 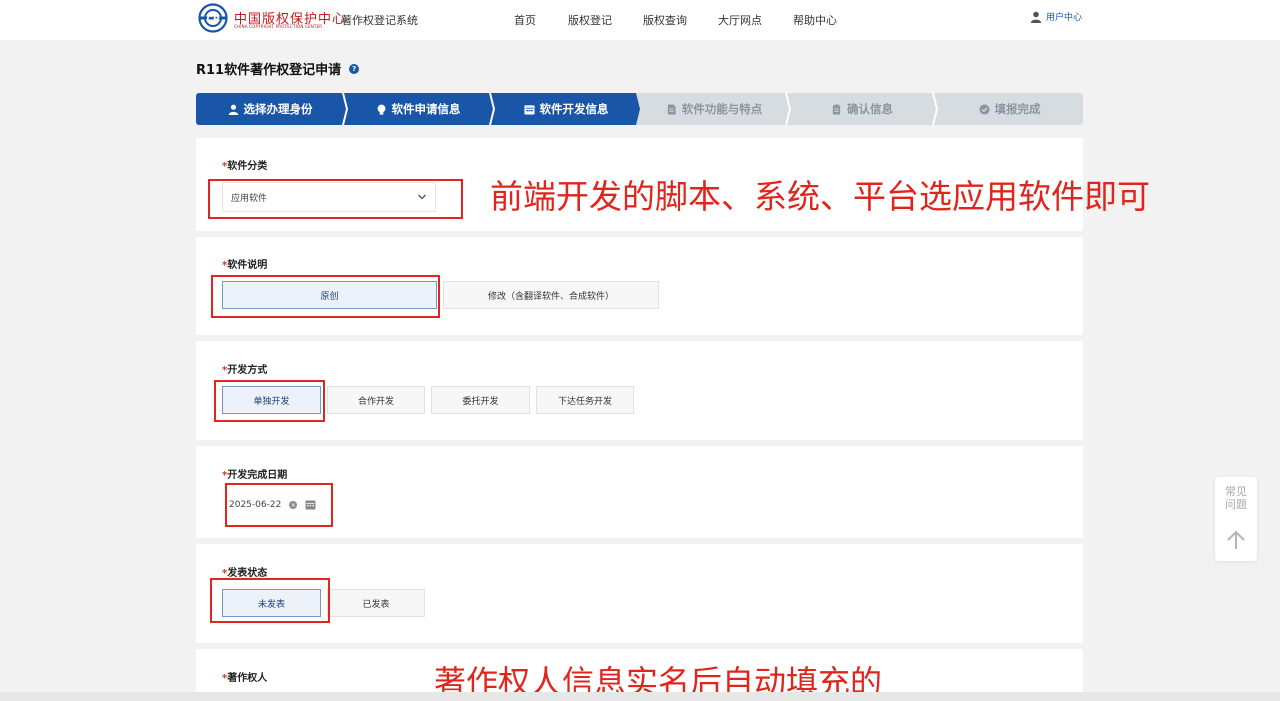 What do you see at coordinates (671, 109) in the screenshot?
I see `document-icon` at bounding box center [671, 109].